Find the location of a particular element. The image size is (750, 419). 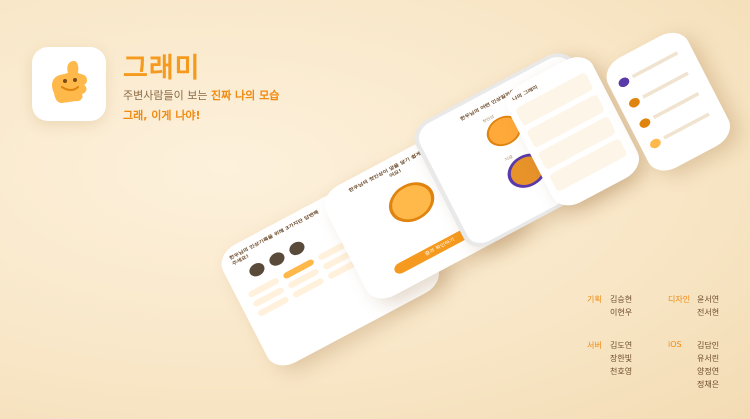

credit-role-planning: 기획 is located at coordinates (594, 299).